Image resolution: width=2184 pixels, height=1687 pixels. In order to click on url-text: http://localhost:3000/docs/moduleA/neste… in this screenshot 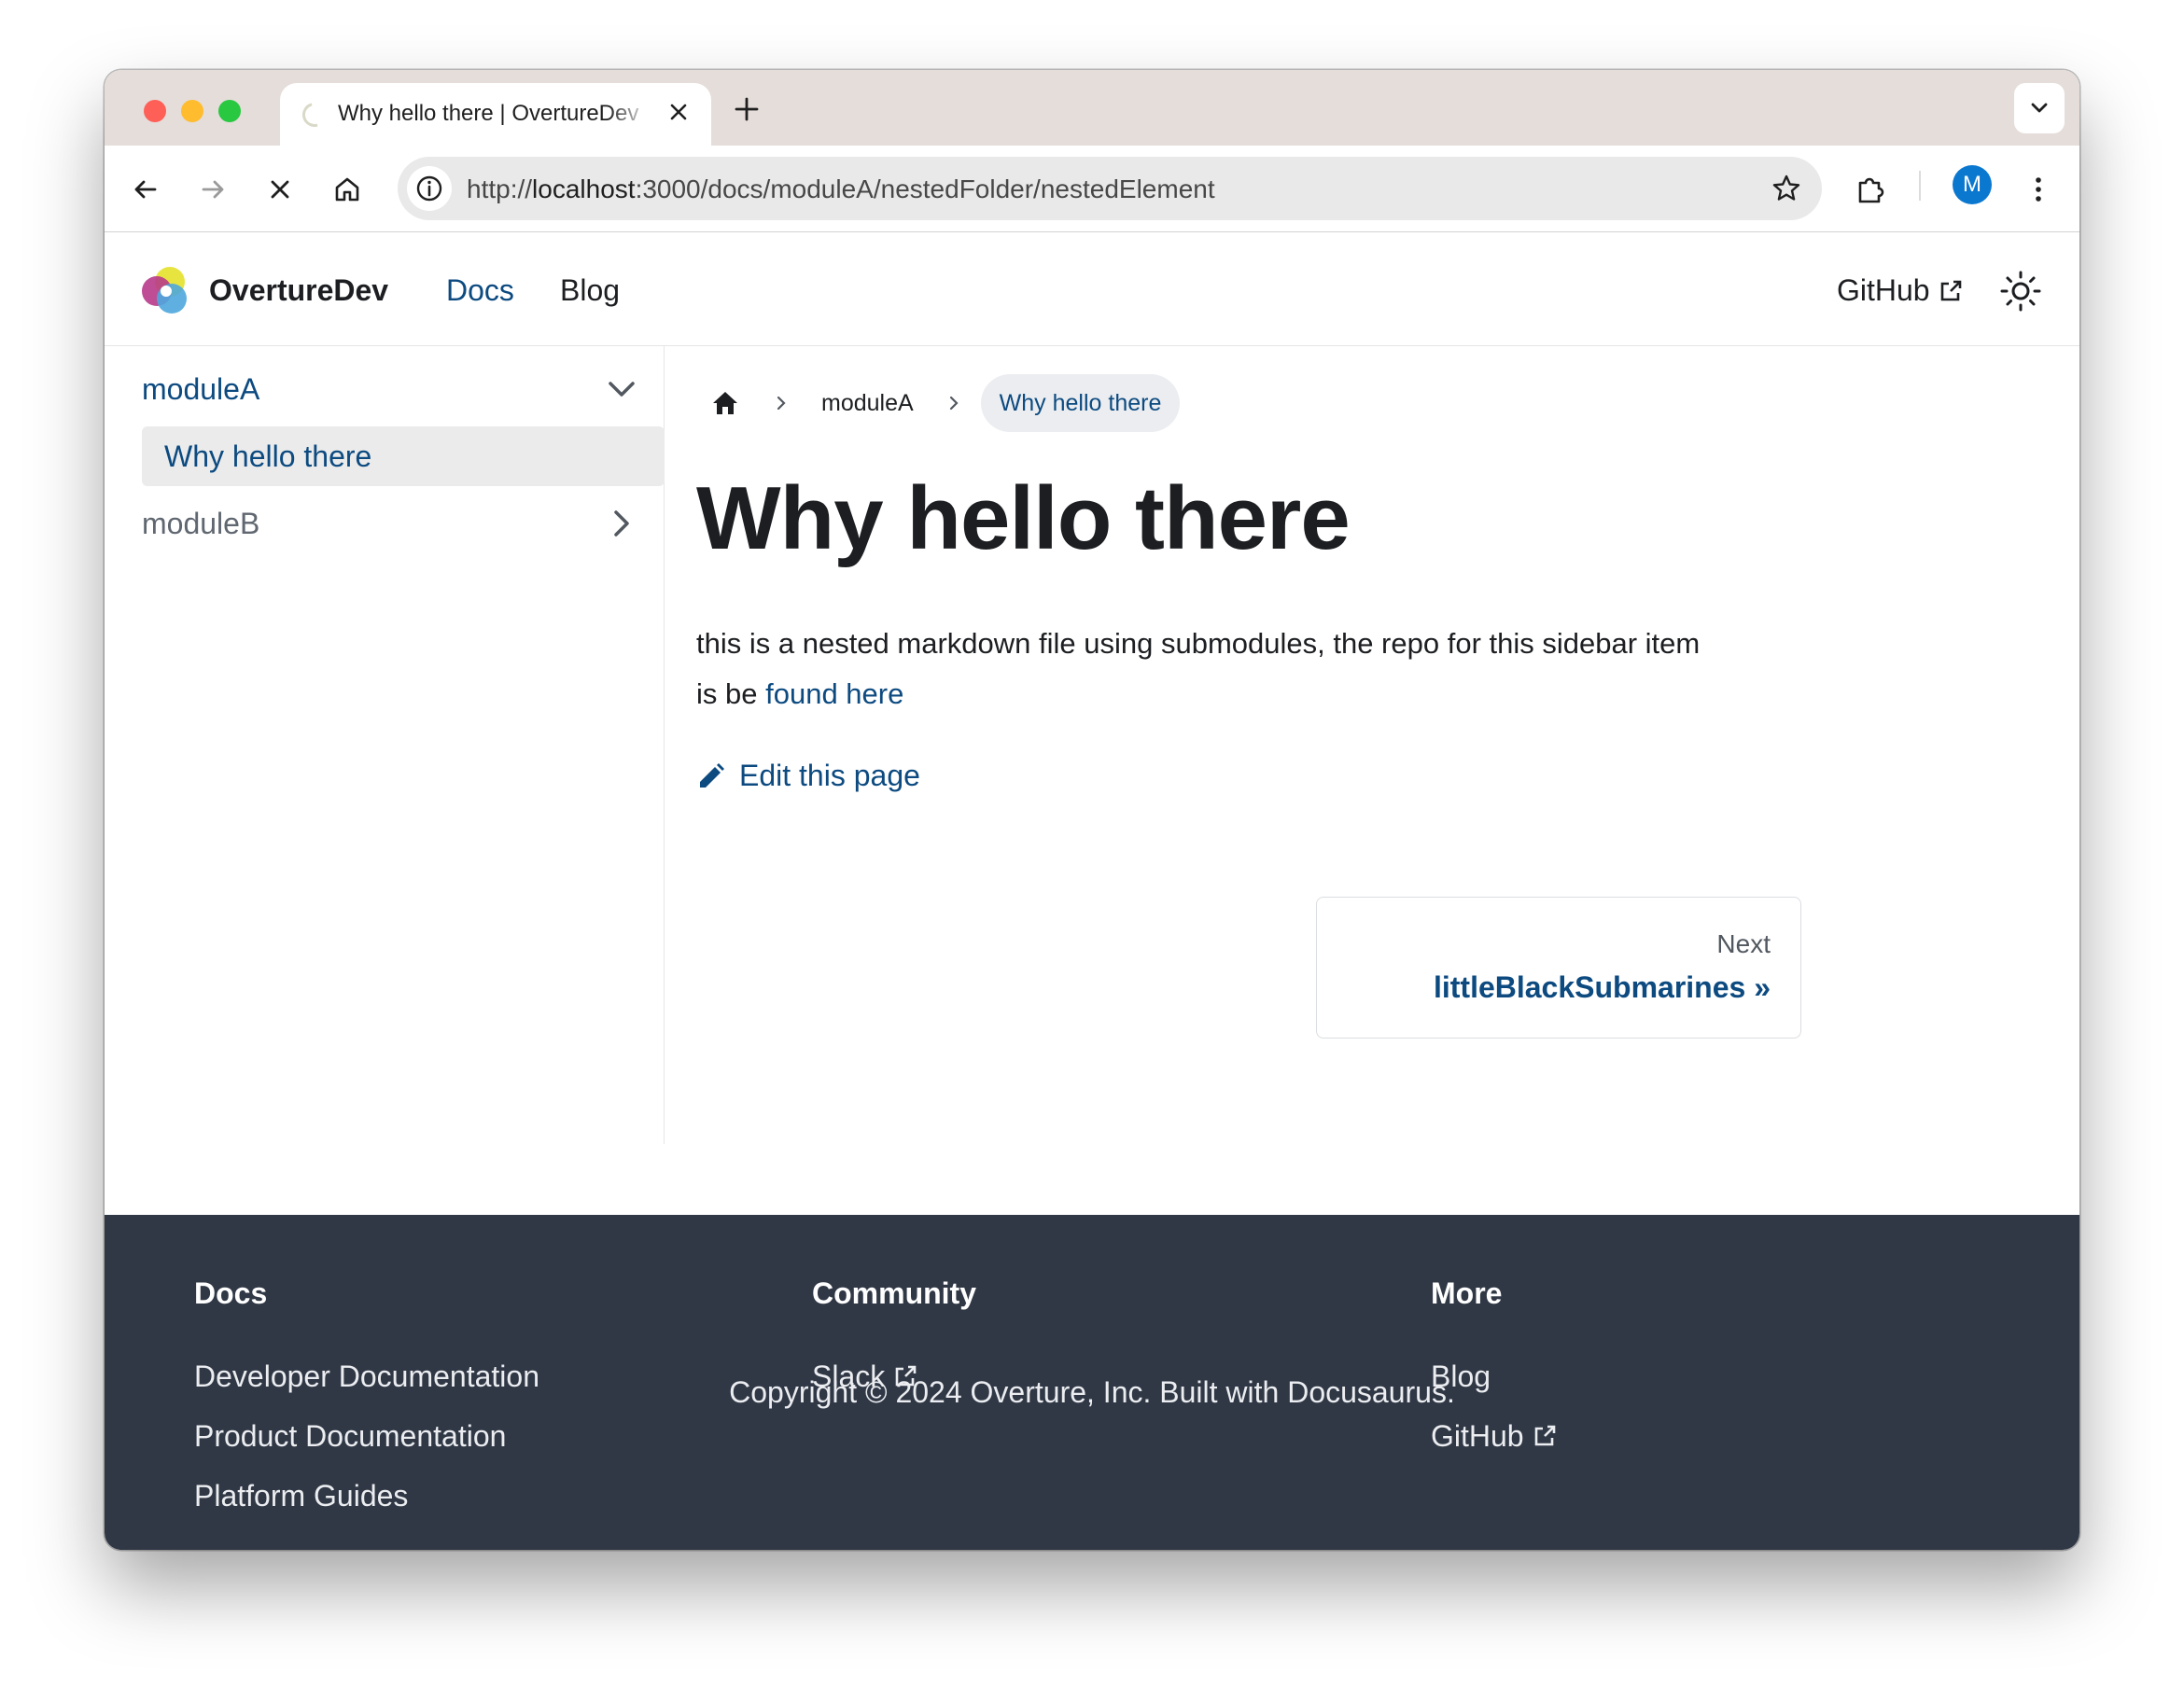, I will do `click(841, 188)`.